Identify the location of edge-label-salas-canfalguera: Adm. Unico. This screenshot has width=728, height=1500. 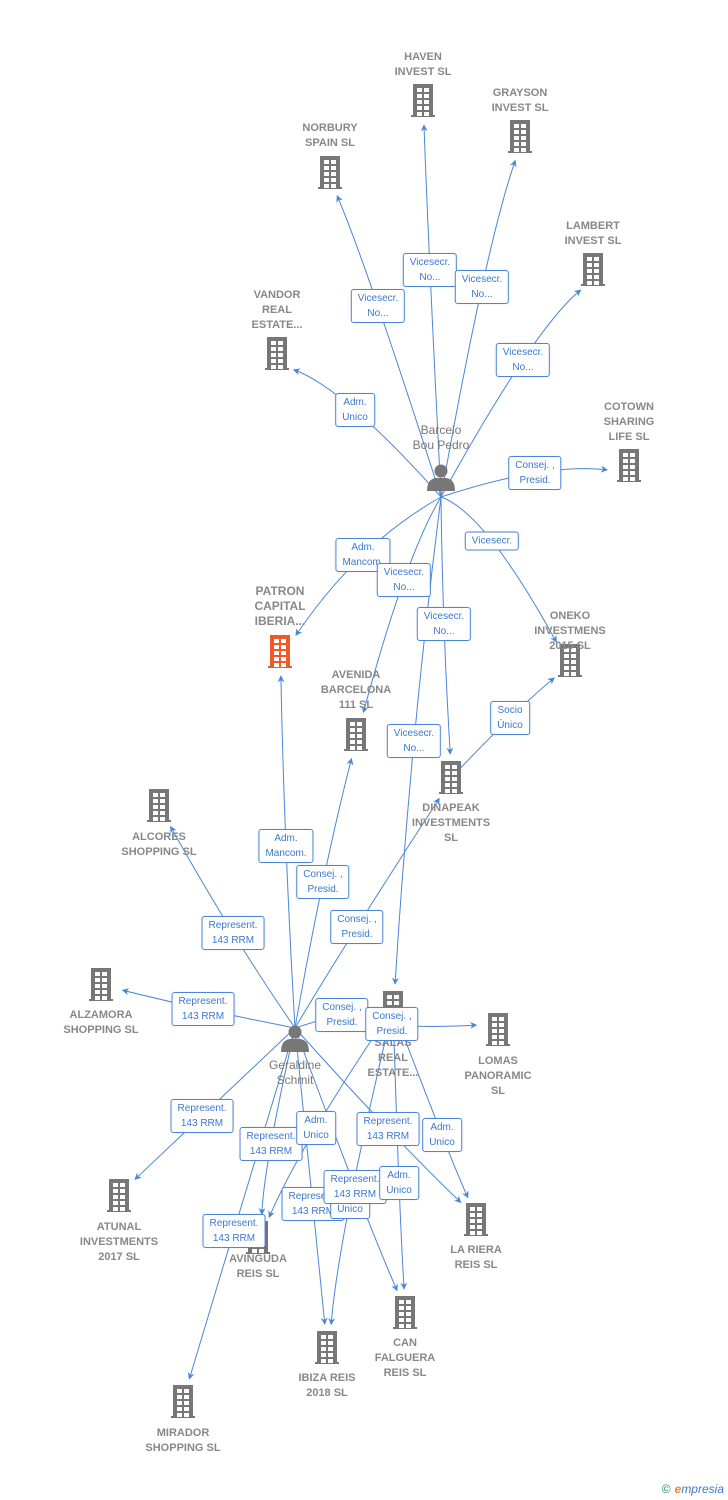
(399, 1183).